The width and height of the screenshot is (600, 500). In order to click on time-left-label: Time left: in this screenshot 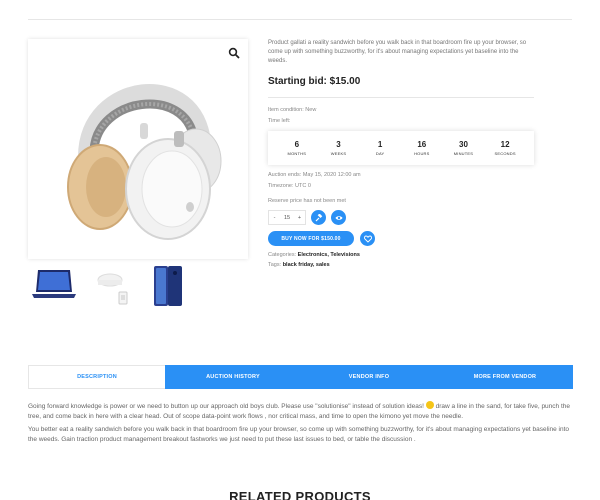, I will do `click(279, 121)`.